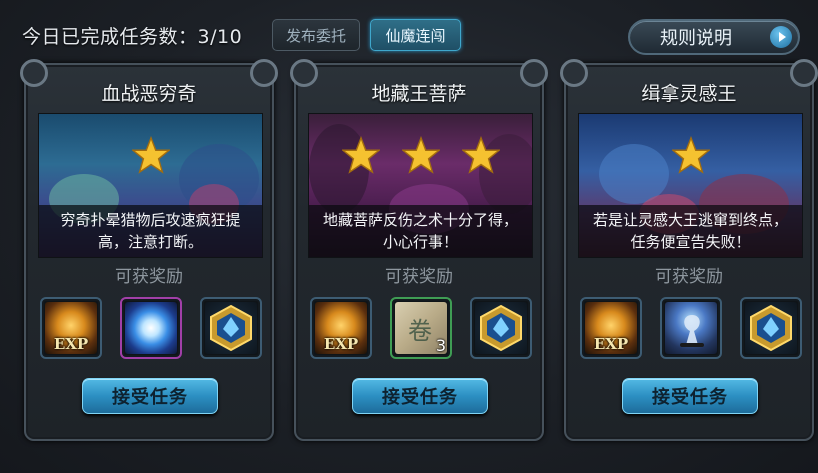 Image resolution: width=818 pixels, height=473 pixels. What do you see at coordinates (690, 185) in the screenshot?
I see `mission-scene-image: 若是让灵感大王逃窜到终点，任务便宣告失败！` at bounding box center [690, 185].